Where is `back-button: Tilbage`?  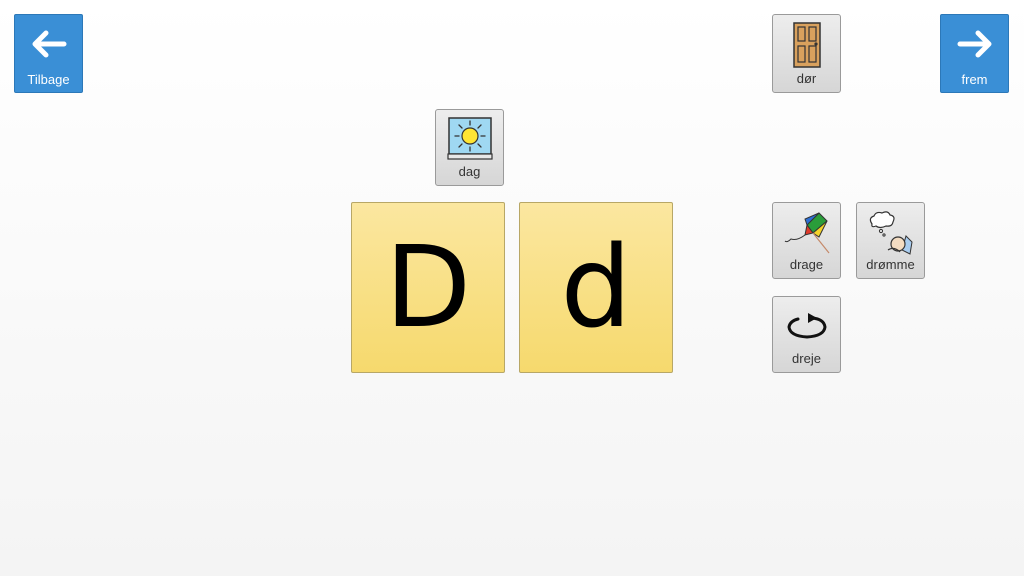
back-button: Tilbage is located at coordinates (48, 53).